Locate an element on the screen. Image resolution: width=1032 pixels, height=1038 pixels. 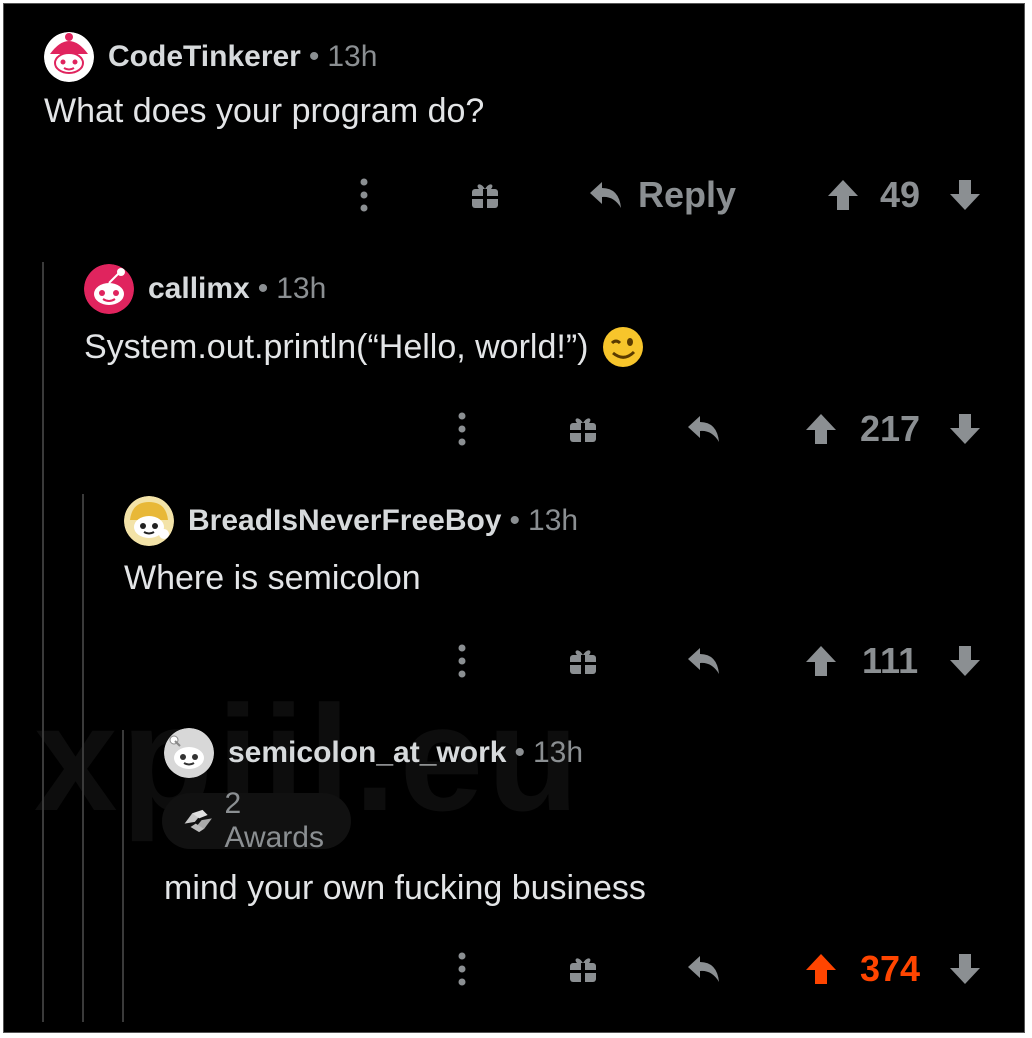
vote-score: 111 is located at coordinates (890, 661).